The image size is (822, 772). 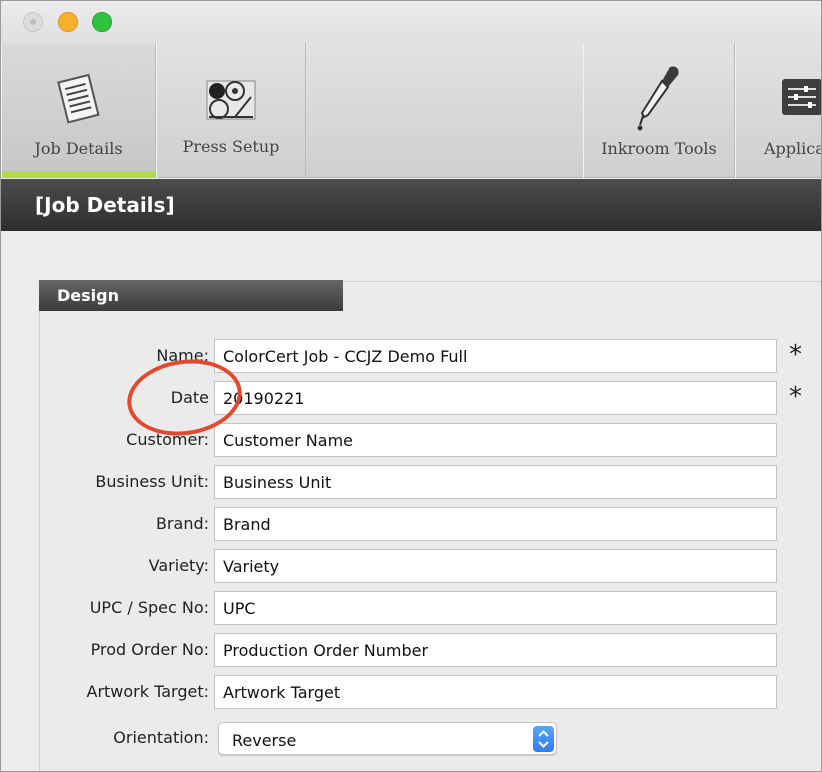 What do you see at coordinates (326, 650) in the screenshot?
I see `field-value: Production Order Number` at bounding box center [326, 650].